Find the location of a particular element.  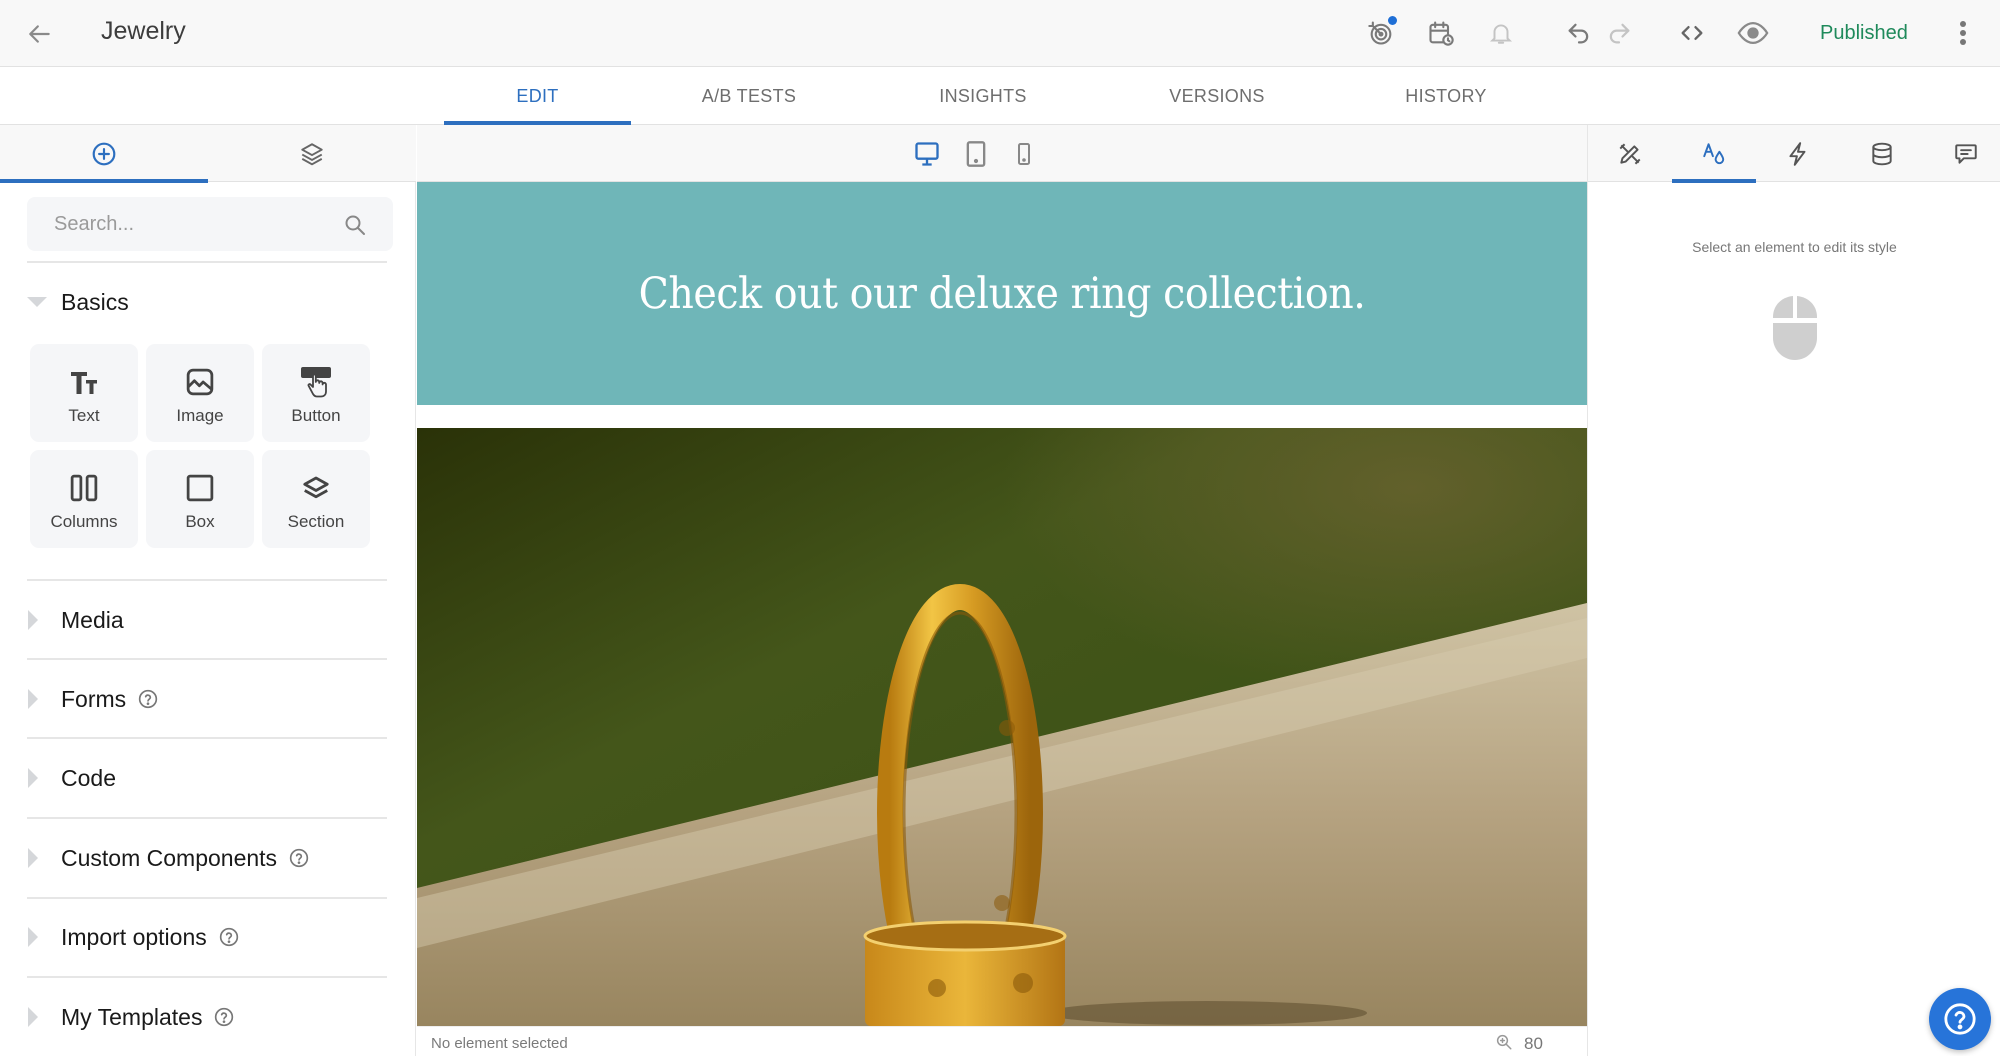

design-tools-icon is located at coordinates (1630, 153).